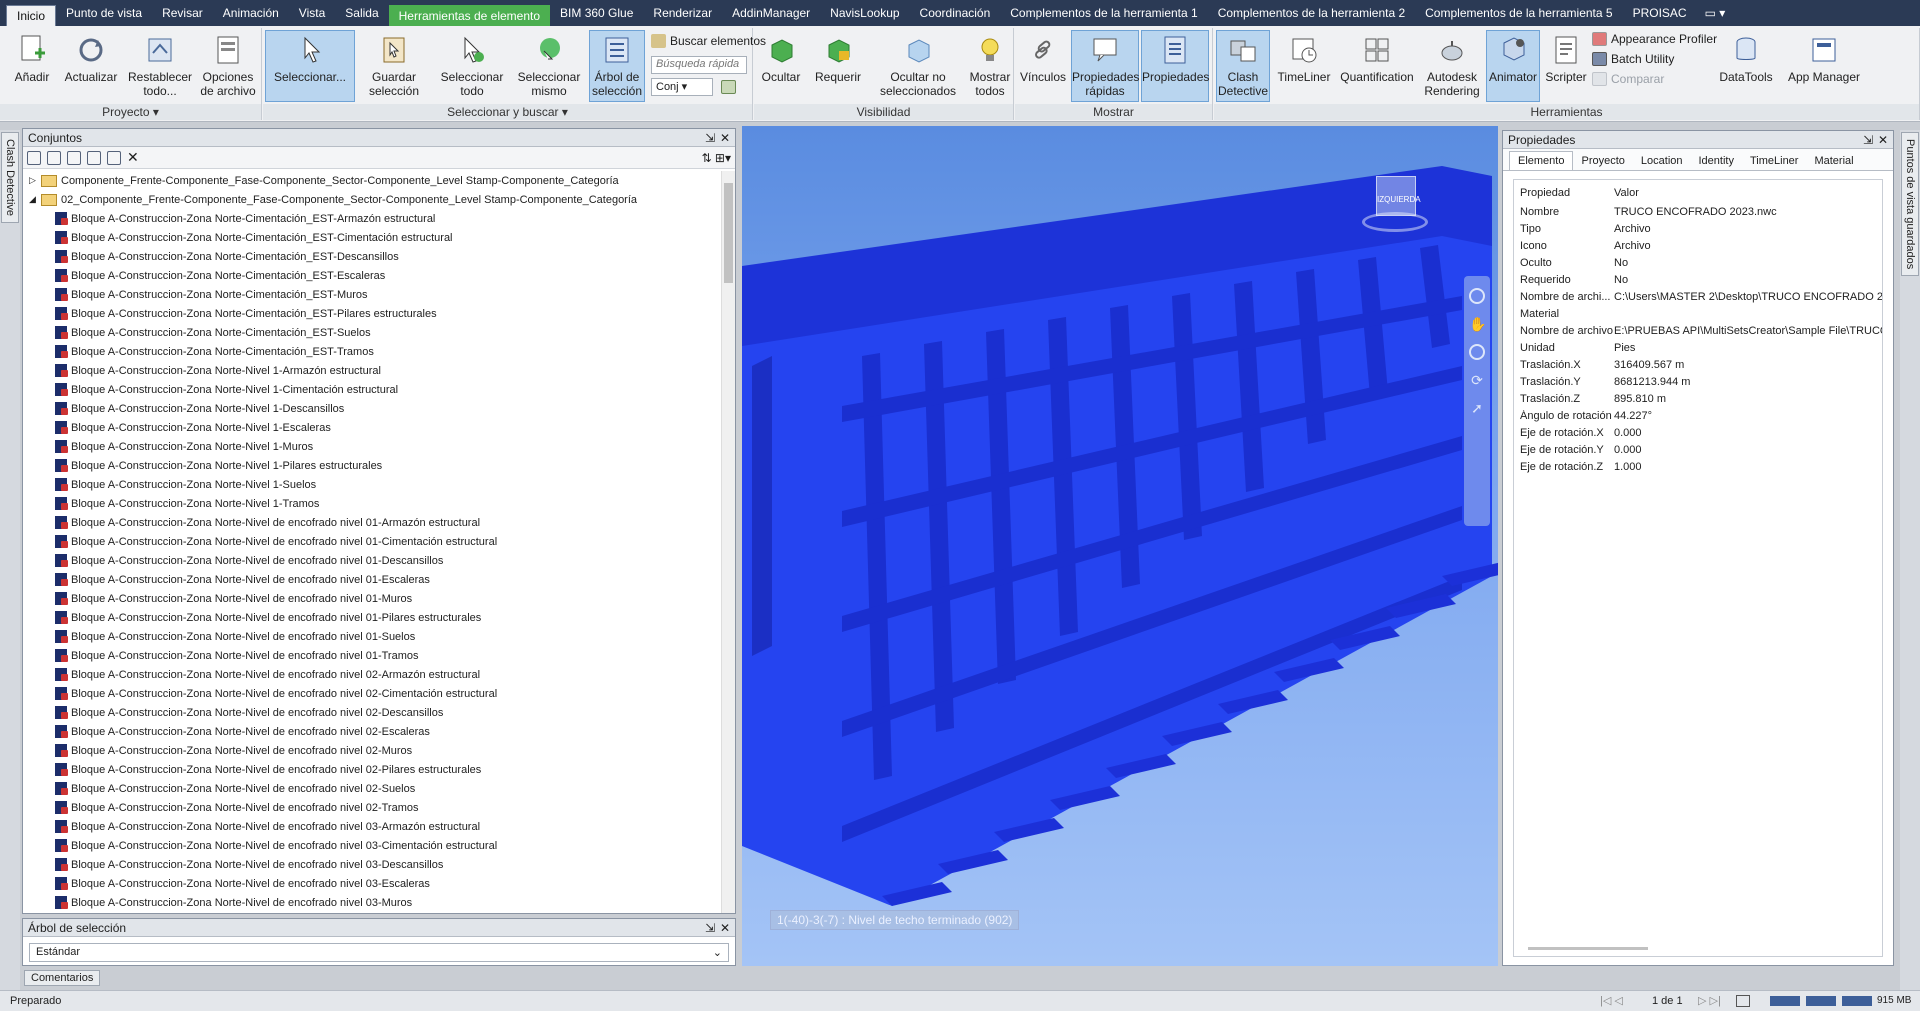 The image size is (1920, 1011). I want to click on pan-icon: ✋, so click(1477, 324).